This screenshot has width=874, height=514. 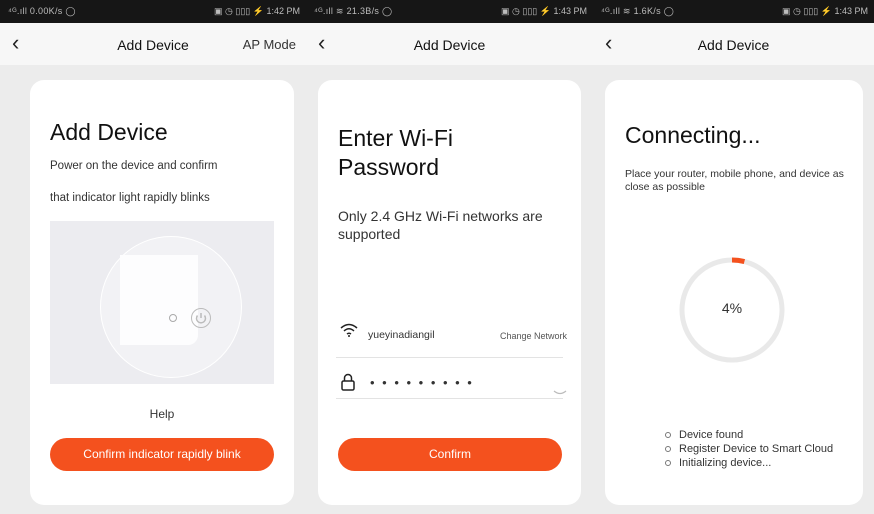 I want to click on password-input: • • • • • • • • •, so click(x=422, y=382).